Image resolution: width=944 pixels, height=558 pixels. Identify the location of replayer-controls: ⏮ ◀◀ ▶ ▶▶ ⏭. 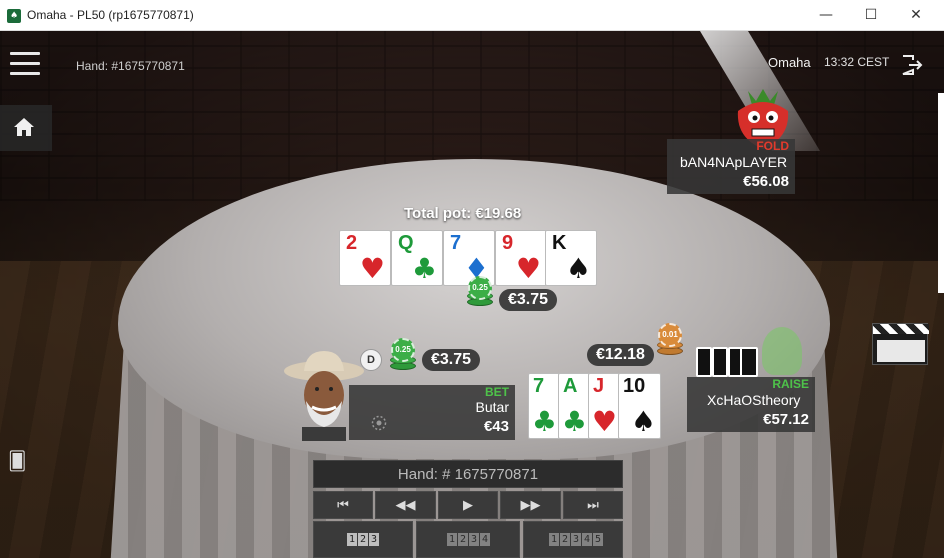
(468, 505).